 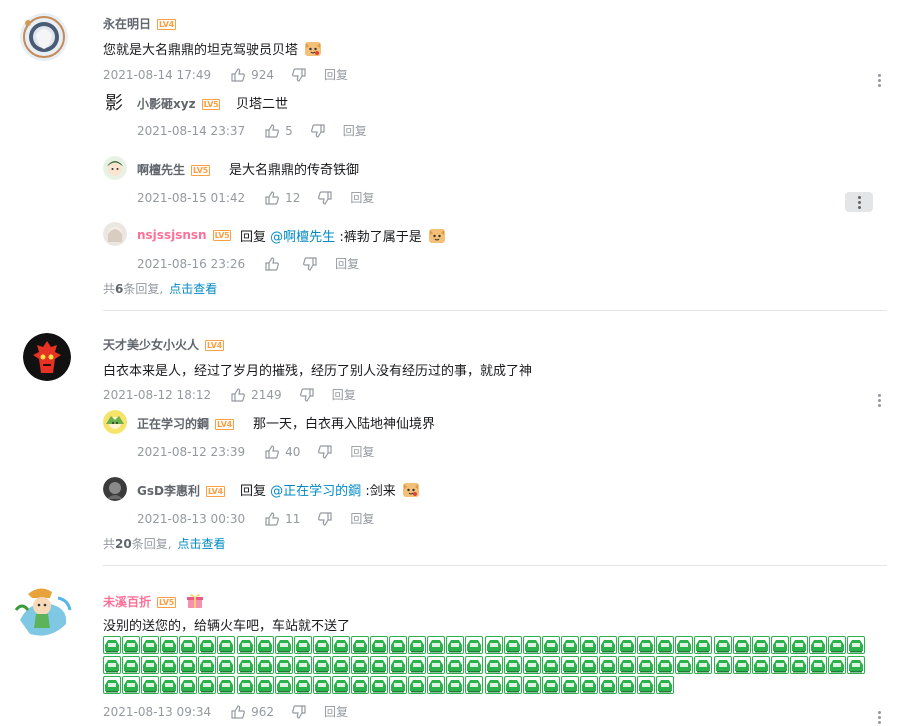 I want to click on like-button: 924, so click(x=252, y=75).